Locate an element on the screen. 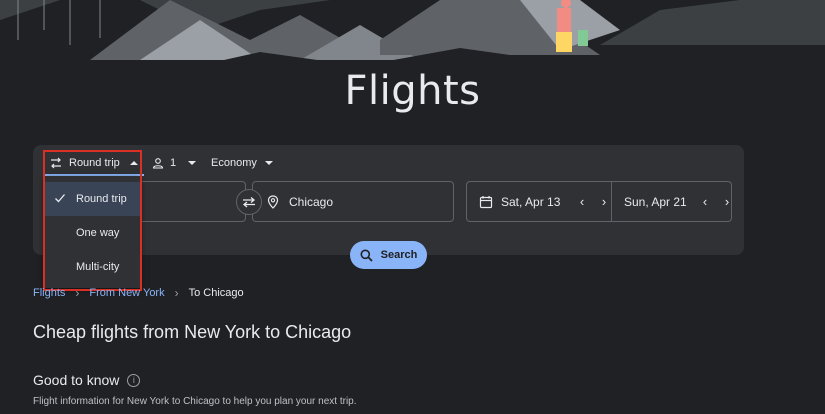 Image resolution: width=825 pixels, height=414 pixels. breadcrumb: Flights › From New York › To Chicago is located at coordinates (138, 293).